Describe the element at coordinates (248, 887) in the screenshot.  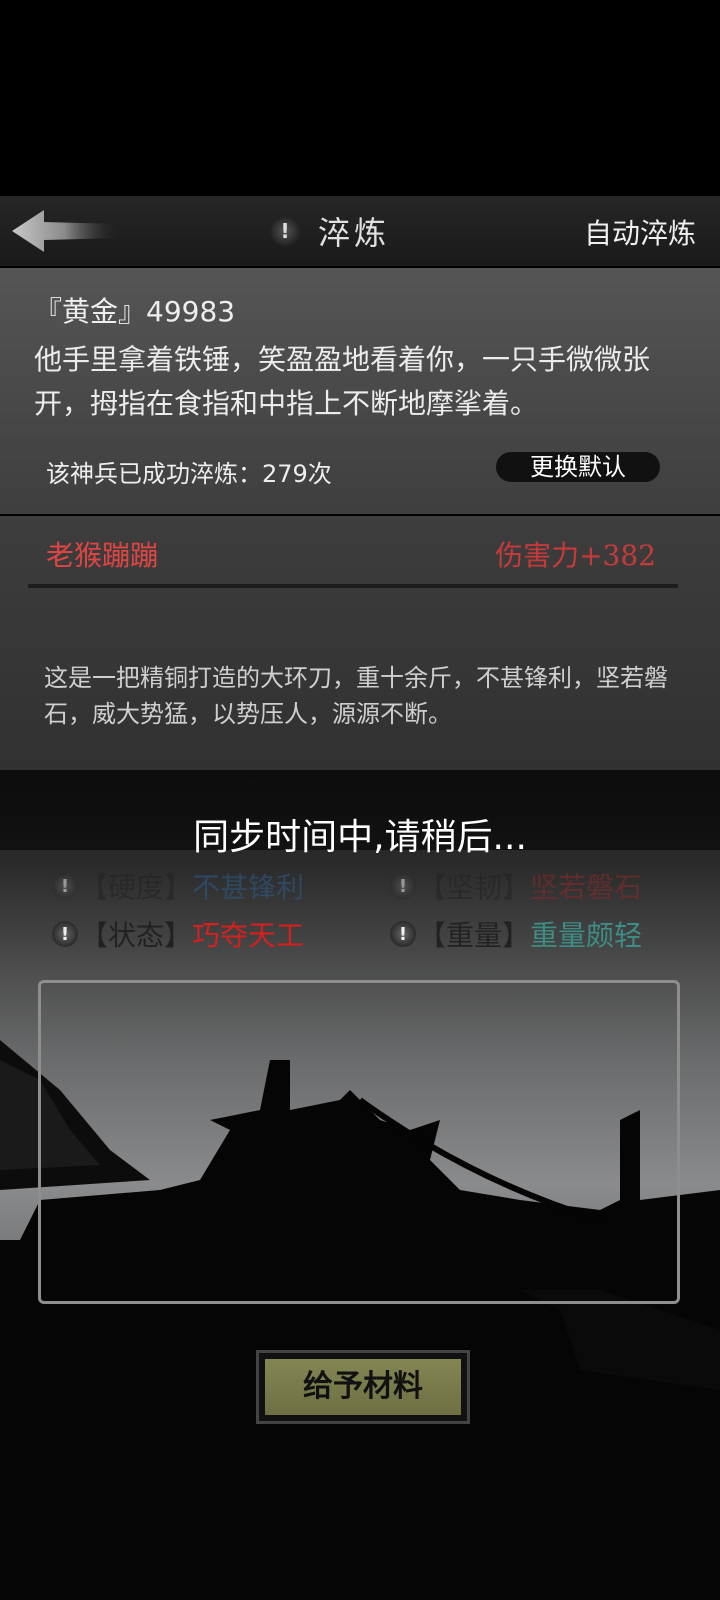
I see `attribute-value: 不甚锋利` at that location.